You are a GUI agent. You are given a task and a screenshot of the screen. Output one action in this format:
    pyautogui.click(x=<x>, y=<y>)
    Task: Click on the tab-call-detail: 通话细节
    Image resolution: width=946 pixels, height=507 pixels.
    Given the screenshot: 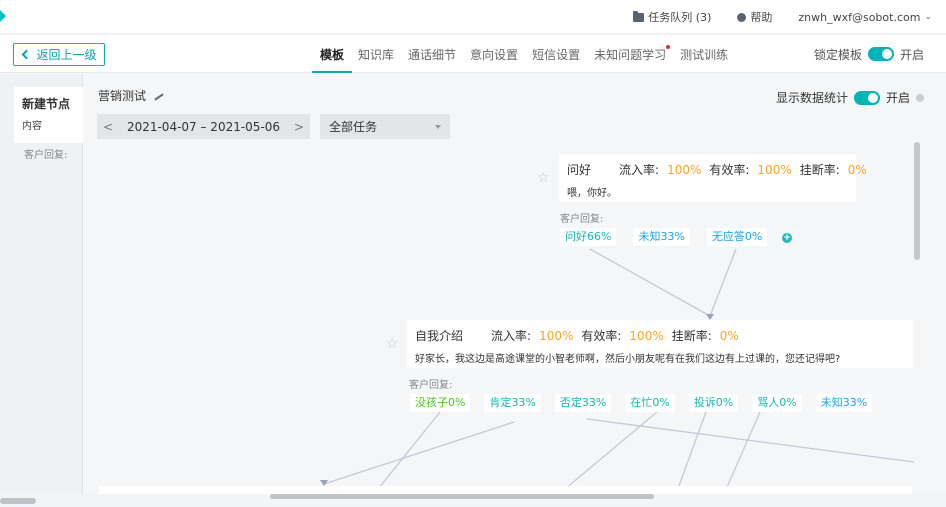 What is the action you would take?
    pyautogui.click(x=432, y=54)
    